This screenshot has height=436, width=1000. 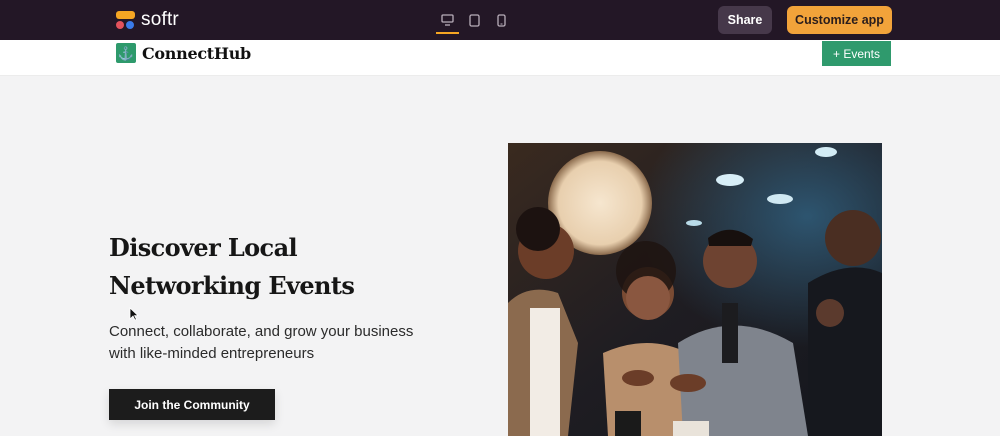 I want to click on softr-logo-icon, so click(x=125, y=20).